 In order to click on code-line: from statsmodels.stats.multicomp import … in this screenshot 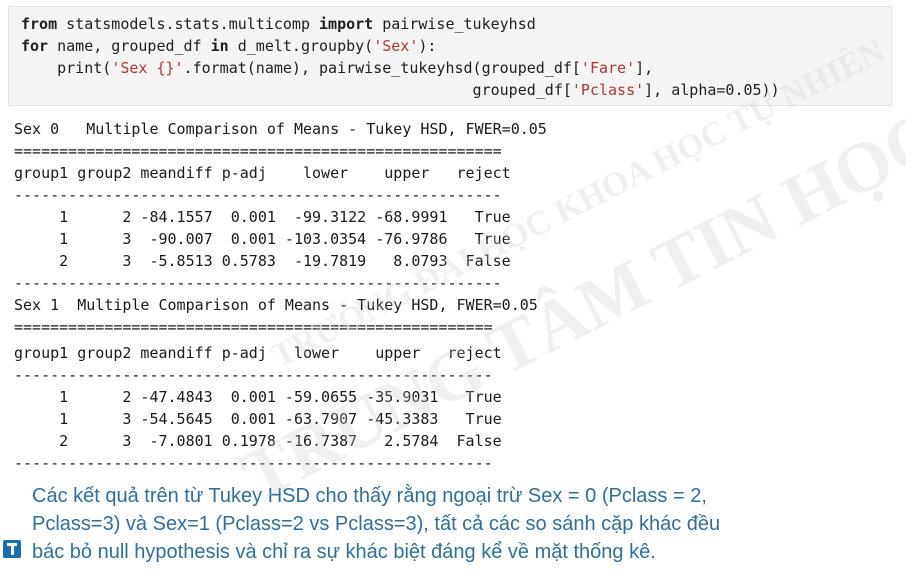, I will do `click(278, 24)`.